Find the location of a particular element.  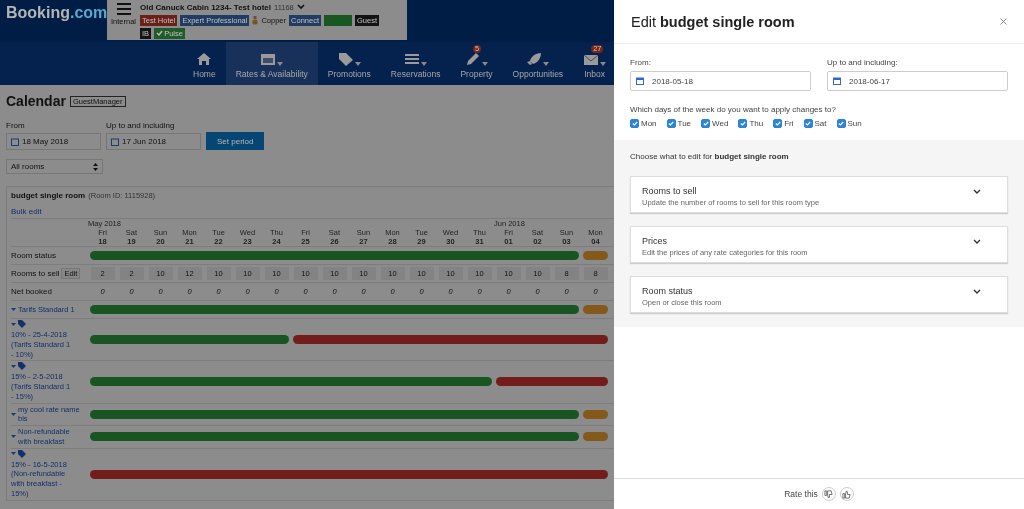

date-field: 2018-06-17 is located at coordinates (917, 81).